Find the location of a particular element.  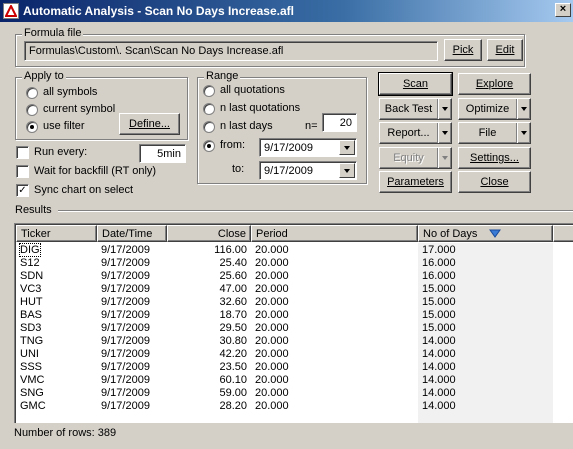

table-cell: 15.000 is located at coordinates (485, 315).